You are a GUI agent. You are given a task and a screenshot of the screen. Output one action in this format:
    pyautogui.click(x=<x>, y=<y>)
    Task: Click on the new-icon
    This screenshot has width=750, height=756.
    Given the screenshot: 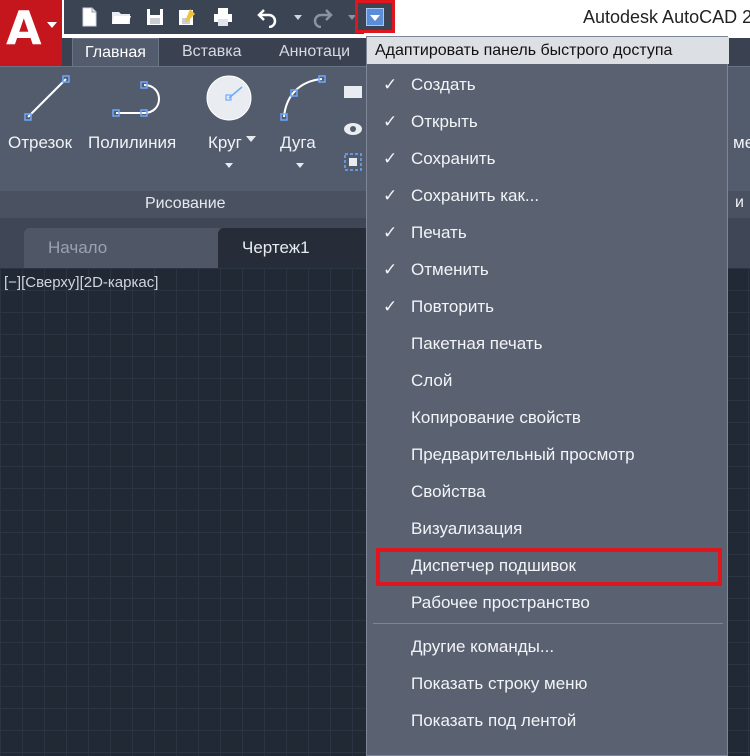 What is the action you would take?
    pyautogui.click(x=89, y=17)
    